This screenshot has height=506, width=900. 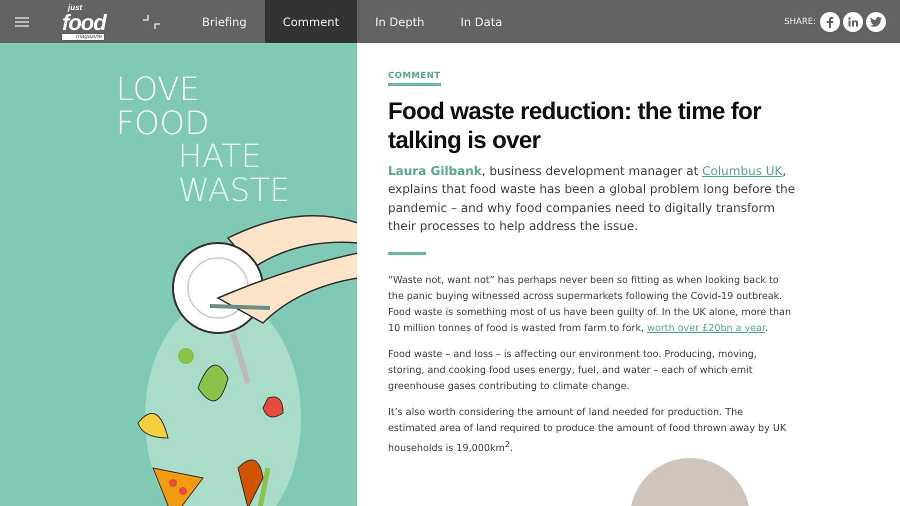 I want to click on linkedin-icon, so click(x=853, y=22).